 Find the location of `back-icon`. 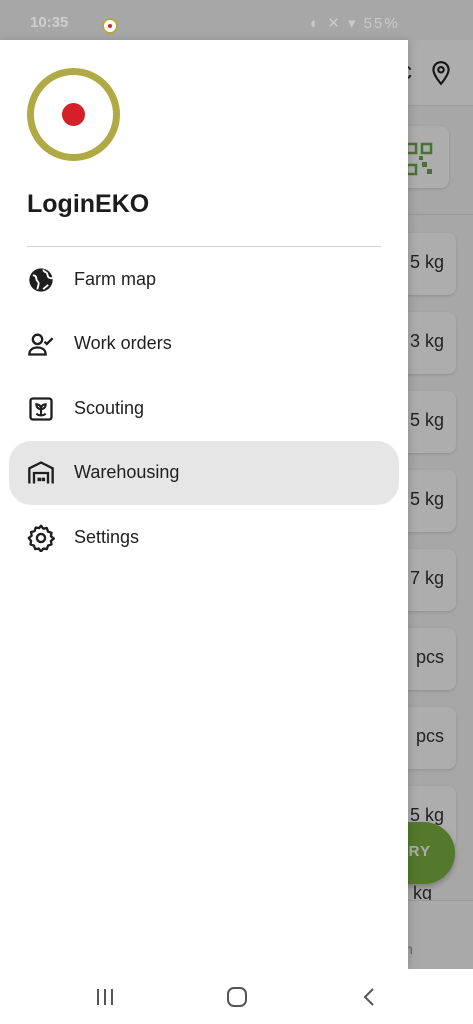

back-icon is located at coordinates (369, 997).